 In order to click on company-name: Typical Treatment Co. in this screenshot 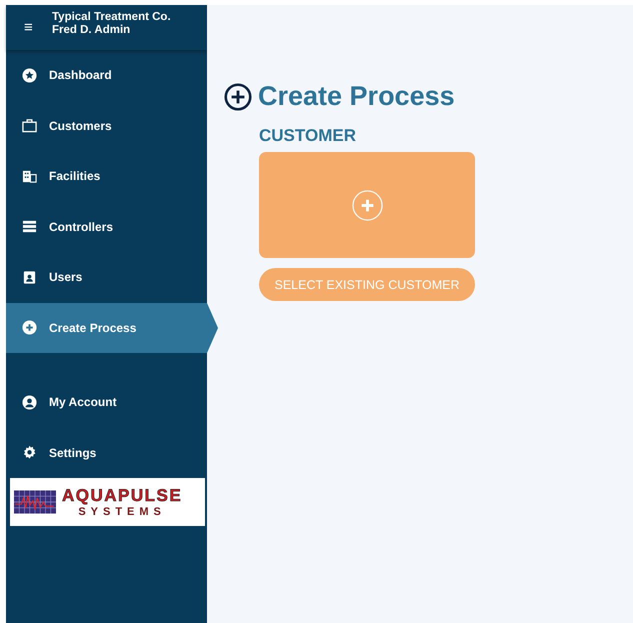, I will do `click(111, 17)`.